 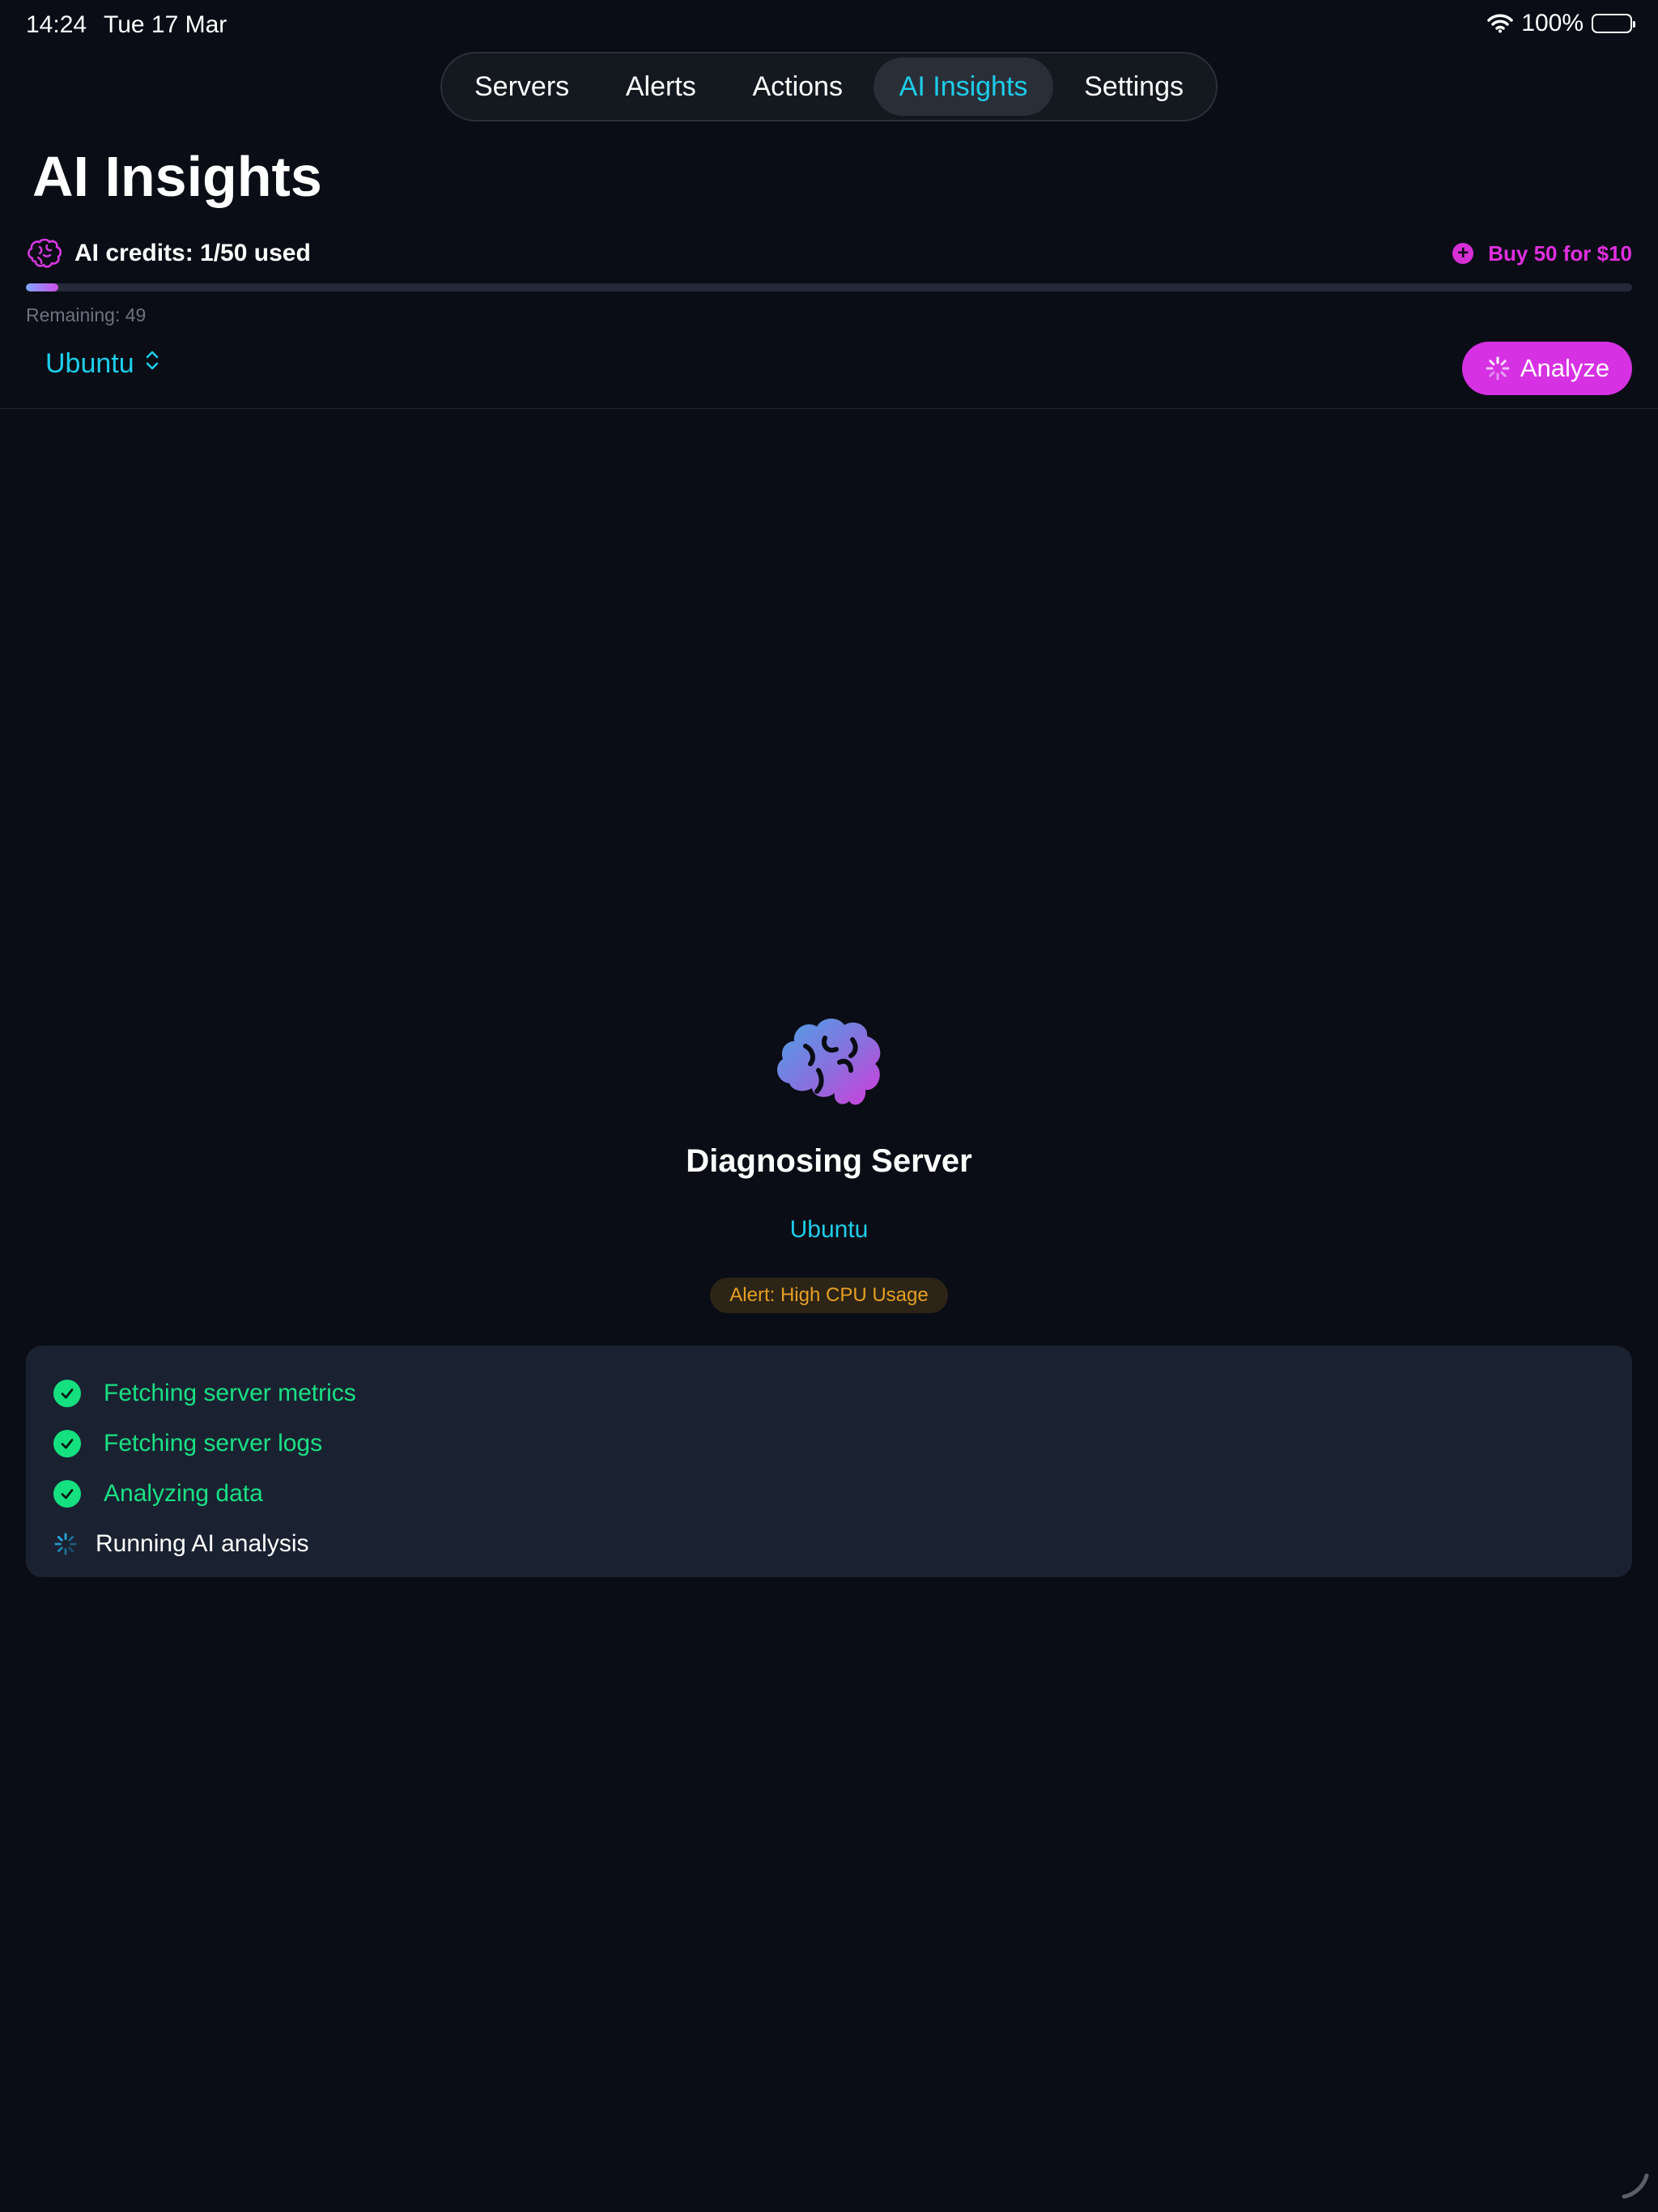 I want to click on battery-icon, so click(x=1613, y=24).